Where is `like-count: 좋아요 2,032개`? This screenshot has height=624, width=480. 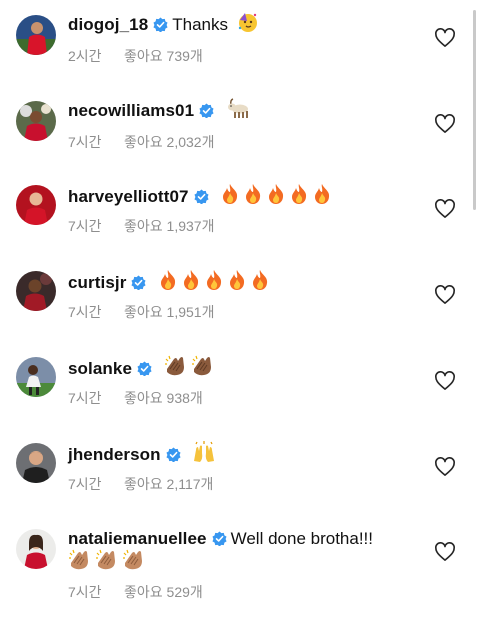 like-count: 좋아요 2,032개 is located at coordinates (169, 142).